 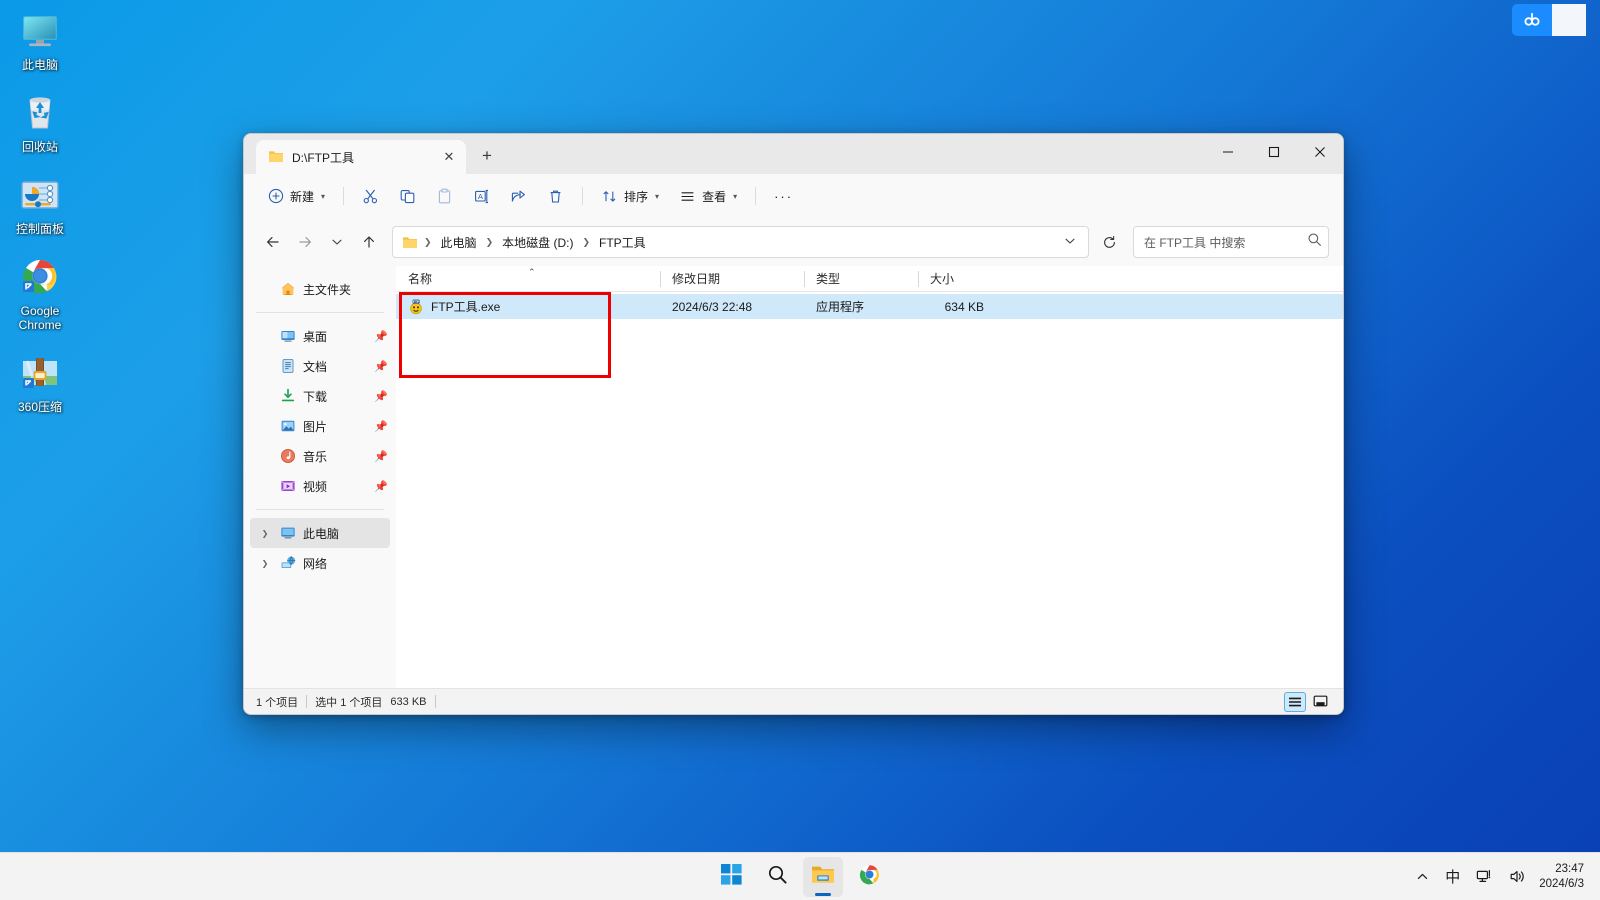 I want to click on network-icon, so click(x=1484, y=877).